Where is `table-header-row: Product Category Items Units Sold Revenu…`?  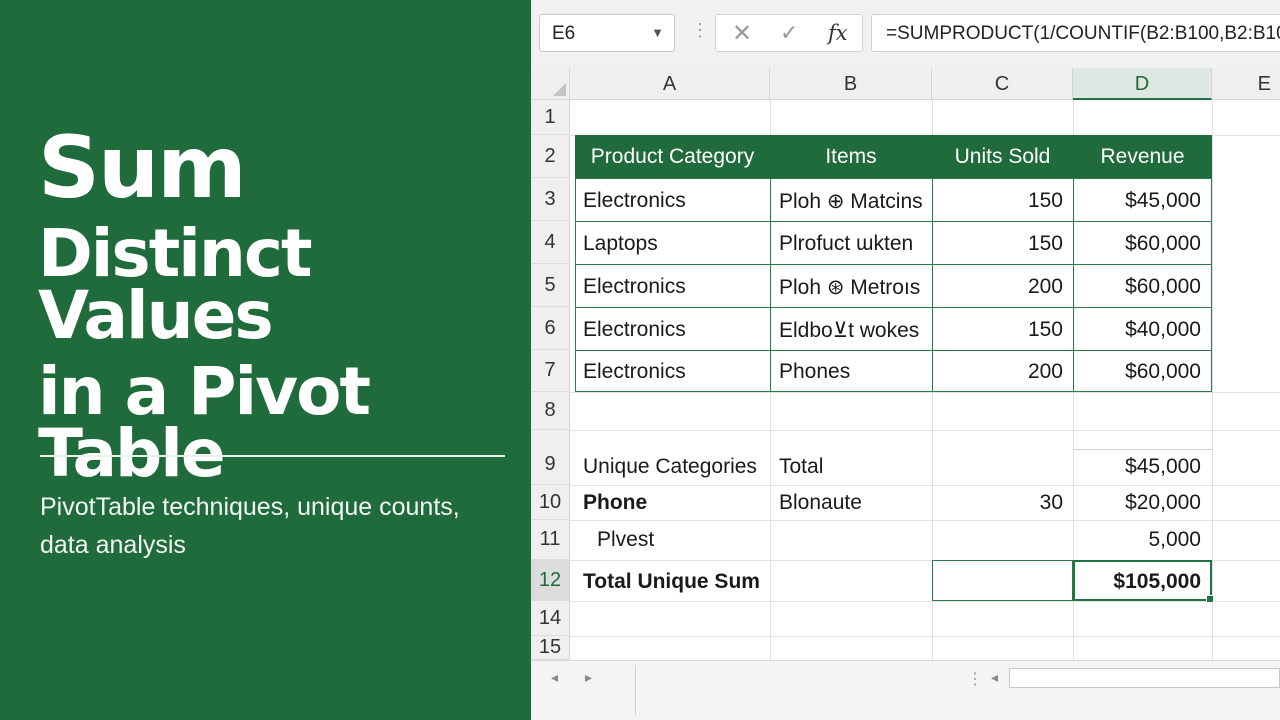 table-header-row: Product Category Items Units Sold Revenu… is located at coordinates (893, 156).